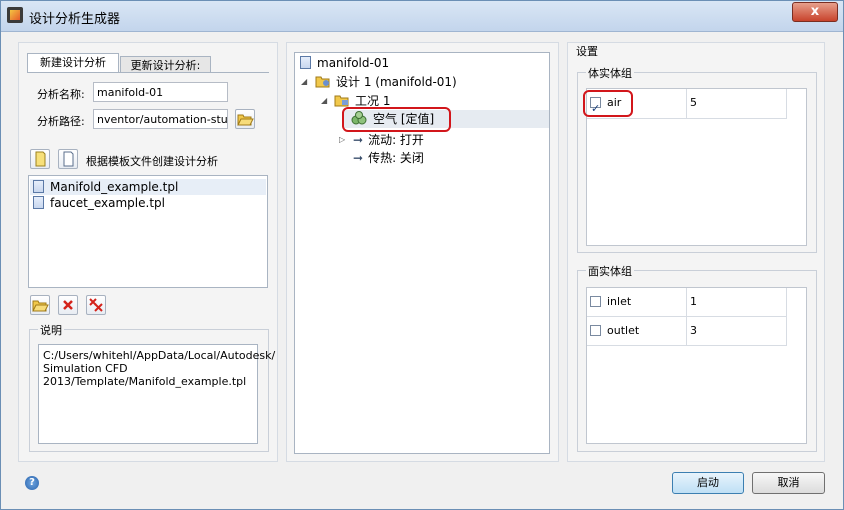  What do you see at coordinates (165, 64) in the screenshot?
I see `tab-update-analysis: 更新设计分析:` at bounding box center [165, 64].